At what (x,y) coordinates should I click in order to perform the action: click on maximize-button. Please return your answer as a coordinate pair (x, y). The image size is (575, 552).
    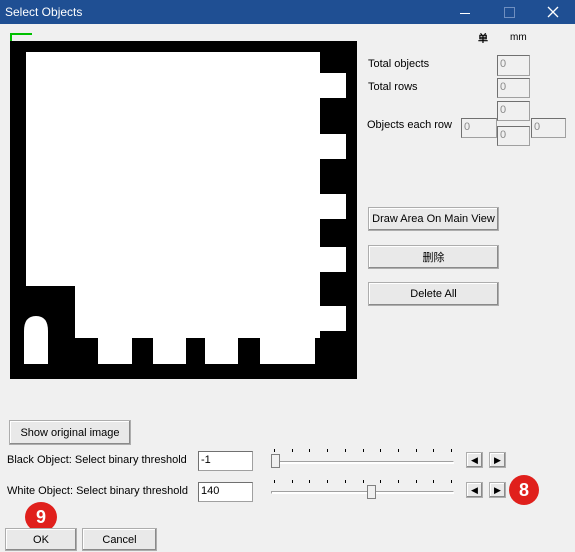
    Looking at the image, I should click on (509, 12).